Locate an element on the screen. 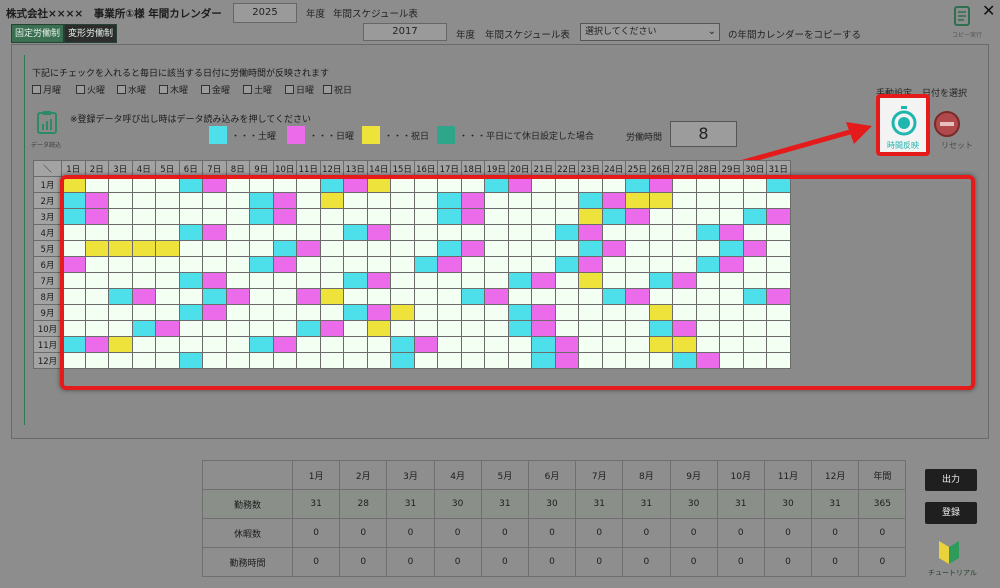 The width and height of the screenshot is (1000, 588). reset-icon is located at coordinates (947, 125).